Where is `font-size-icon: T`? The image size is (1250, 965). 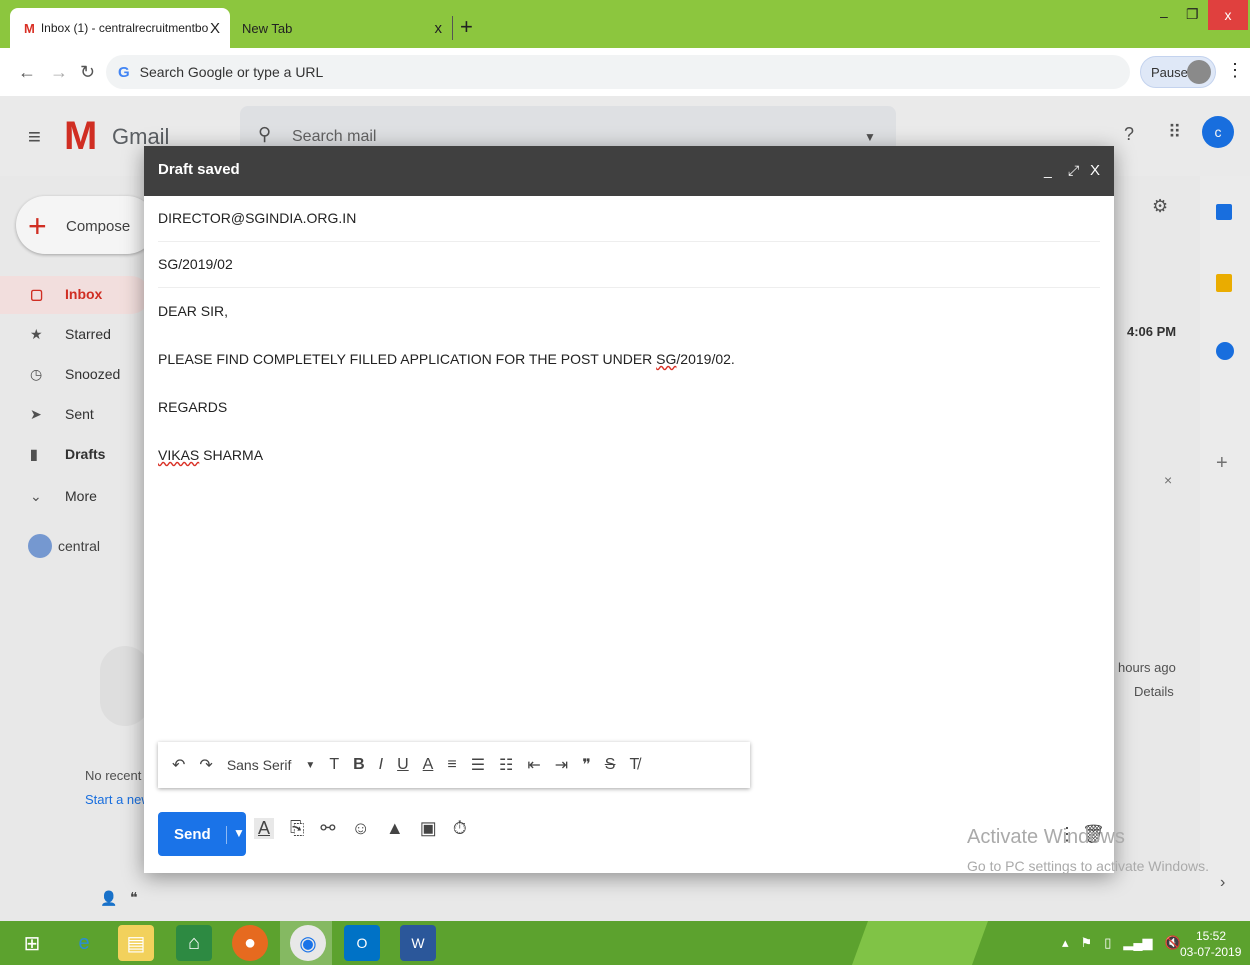
font-size-icon: T is located at coordinates (334, 765).